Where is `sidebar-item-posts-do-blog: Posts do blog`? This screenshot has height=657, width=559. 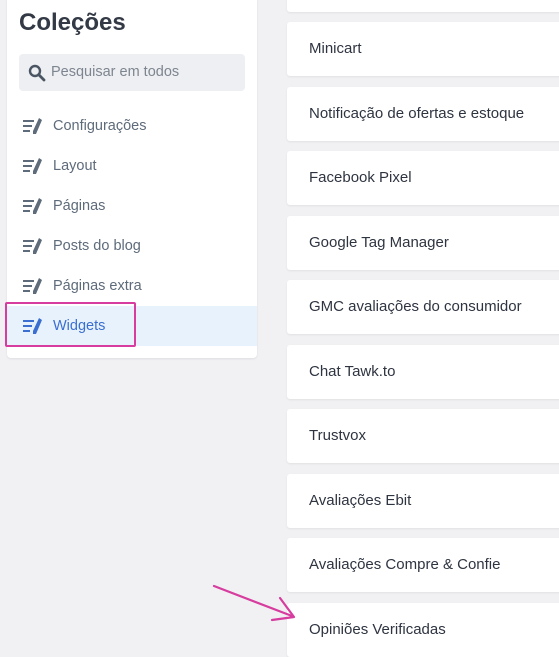 sidebar-item-posts-do-blog: Posts do blog is located at coordinates (132, 246).